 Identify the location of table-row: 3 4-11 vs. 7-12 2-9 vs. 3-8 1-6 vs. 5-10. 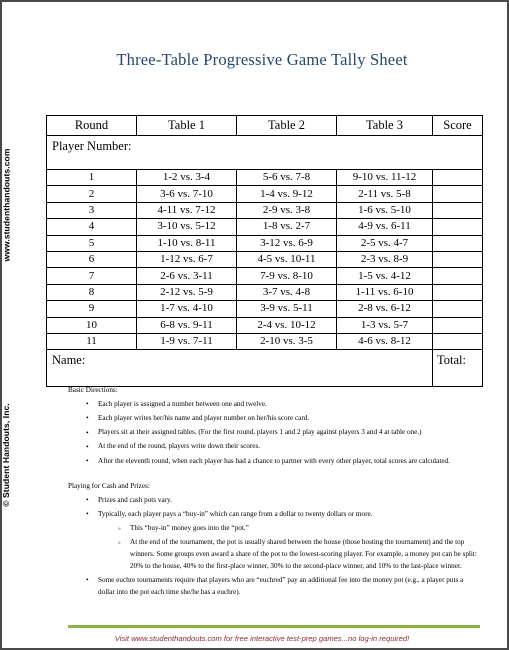
(264, 210).